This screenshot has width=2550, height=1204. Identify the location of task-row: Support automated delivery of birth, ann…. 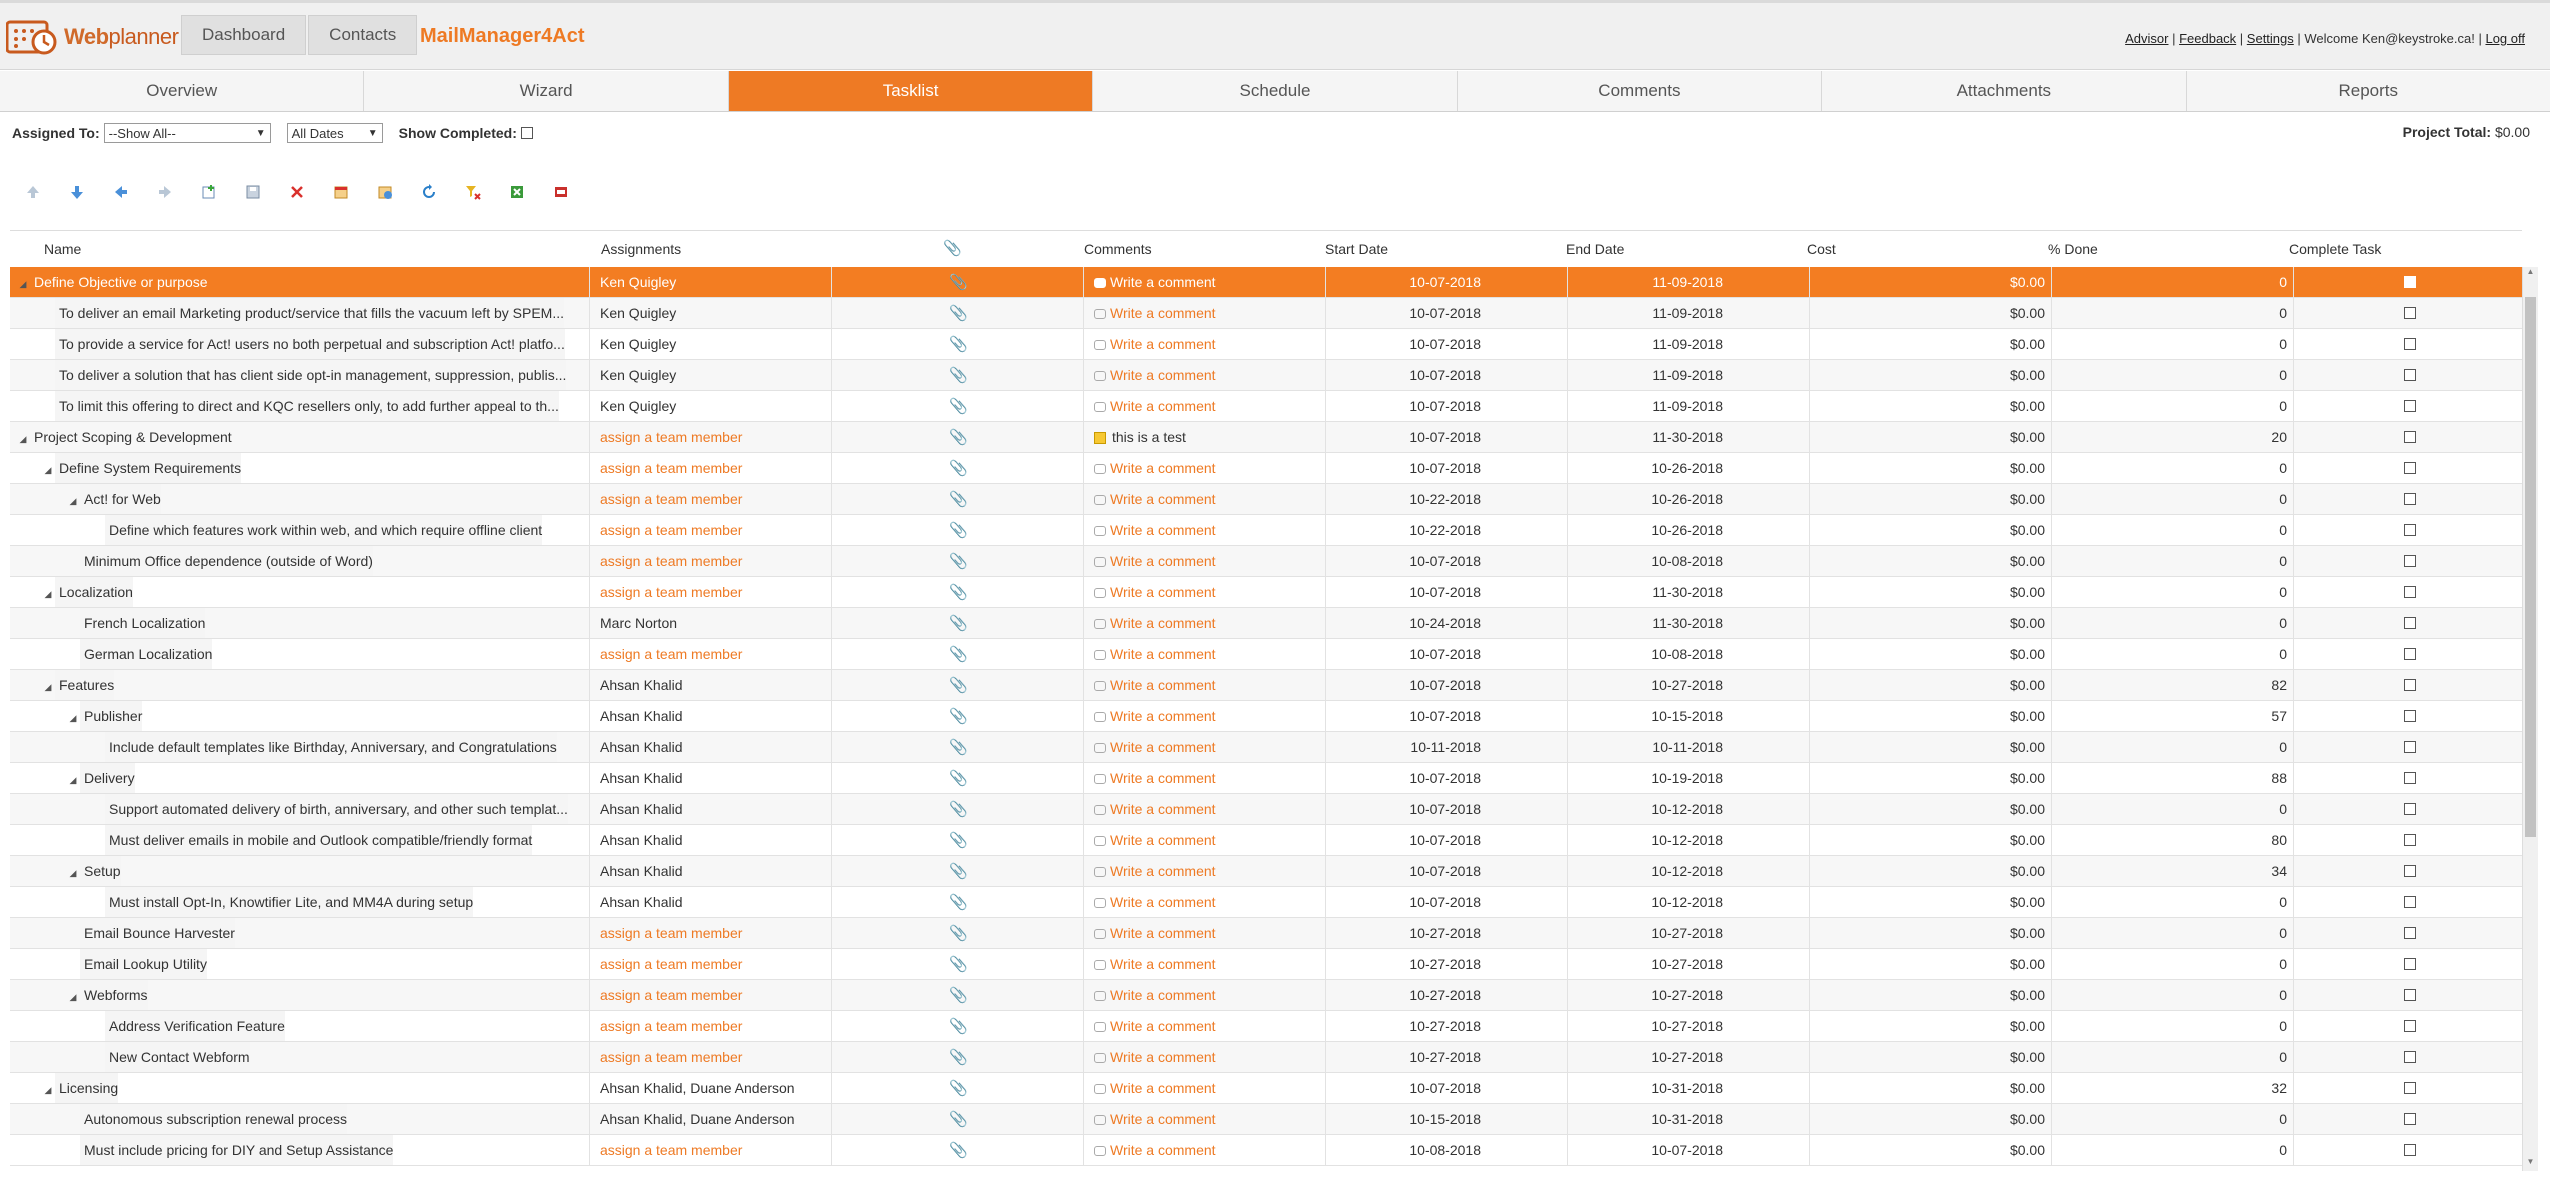
(1266, 809).